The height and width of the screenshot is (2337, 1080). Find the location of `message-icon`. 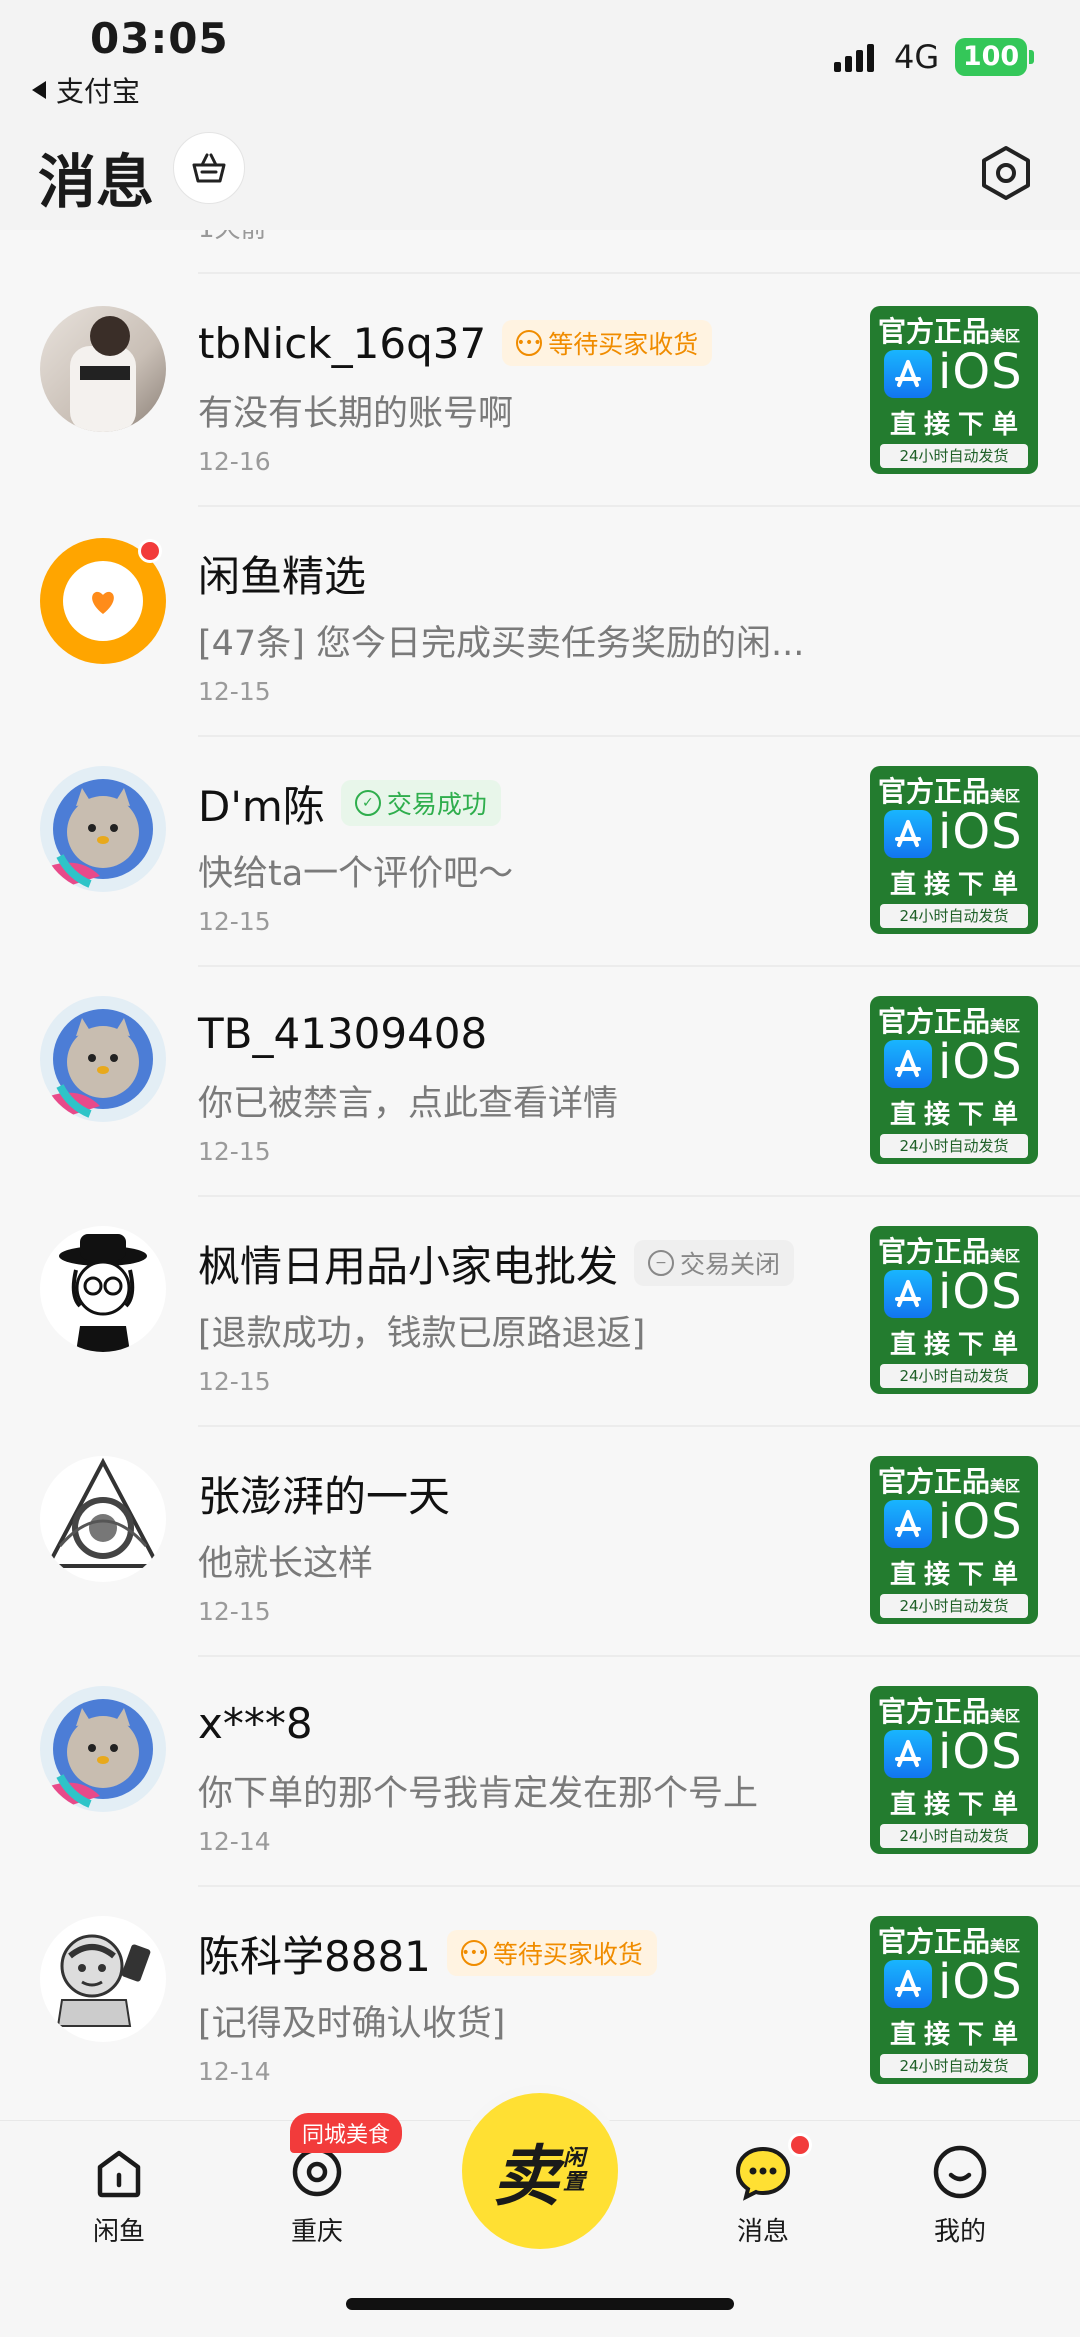

message-icon is located at coordinates (763, 2173).